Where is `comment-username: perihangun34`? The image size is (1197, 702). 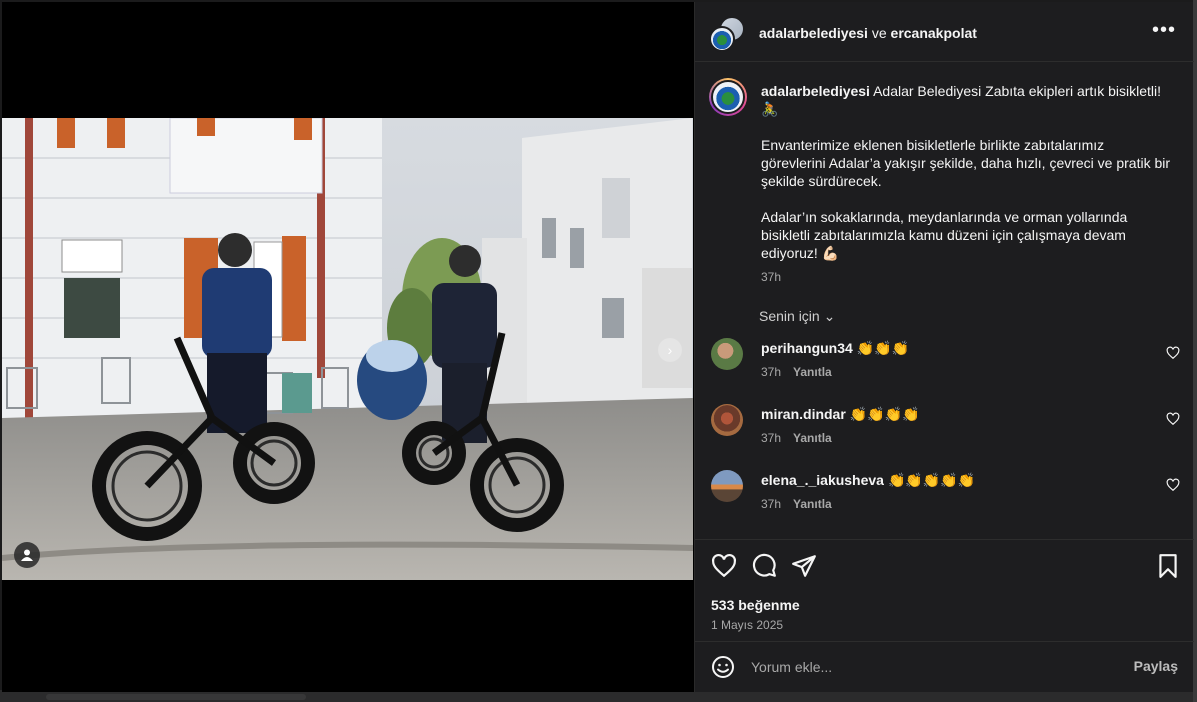
comment-username: perihangun34 is located at coordinates (807, 348).